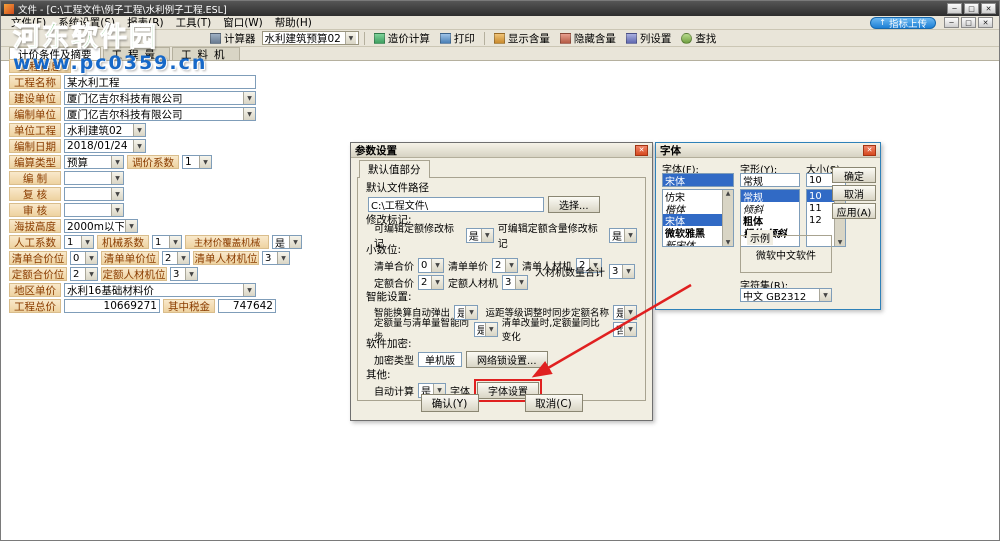  What do you see at coordinates (854, 211) in the screenshot?
I see `font-apply-button: 应用(A)` at bounding box center [854, 211].